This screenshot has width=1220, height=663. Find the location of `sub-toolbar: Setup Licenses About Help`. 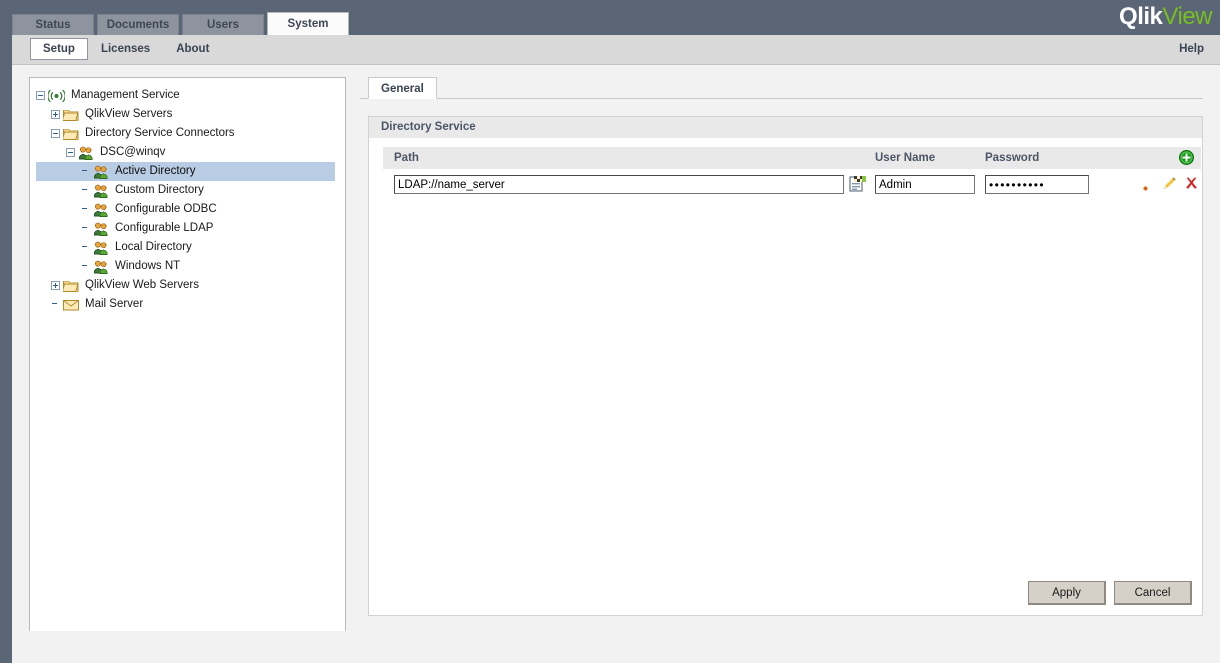

sub-toolbar: Setup Licenses About Help is located at coordinates (616, 50).